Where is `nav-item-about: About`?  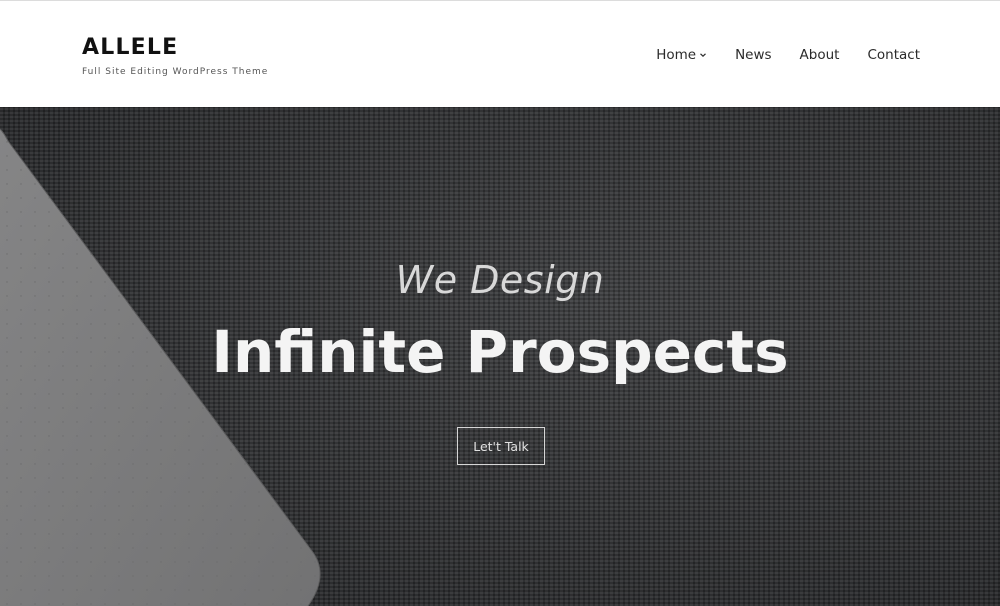
nav-item-about: About is located at coordinates (820, 55).